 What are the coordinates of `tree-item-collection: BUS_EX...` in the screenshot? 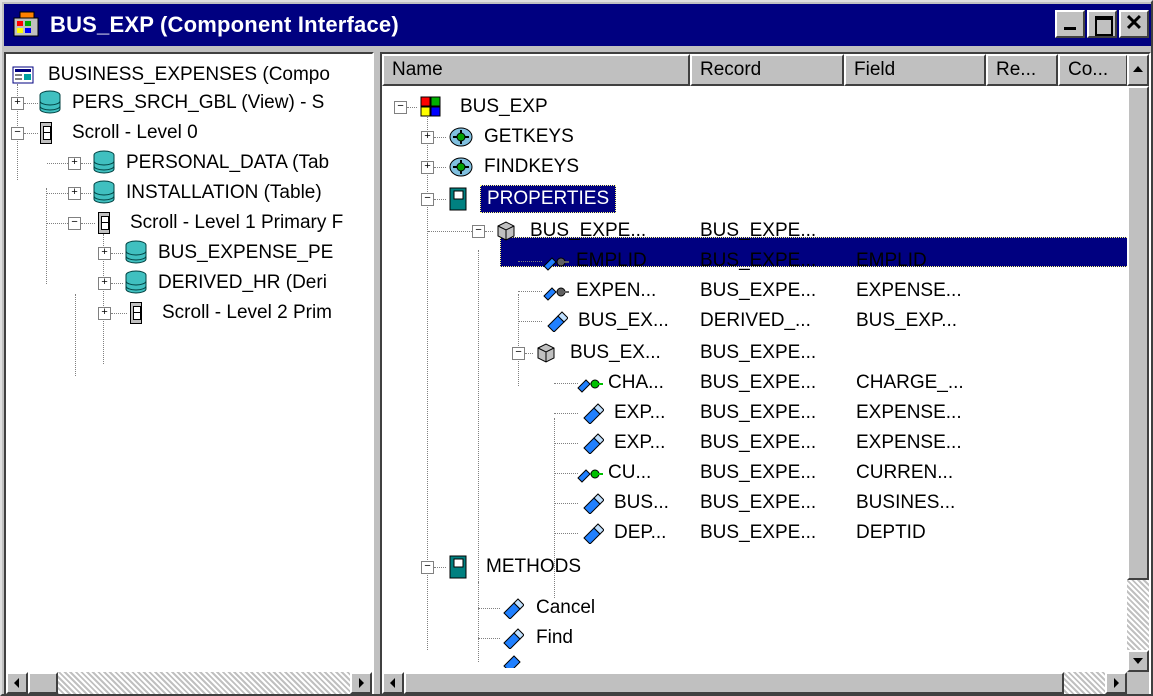 It's located at (597, 353).